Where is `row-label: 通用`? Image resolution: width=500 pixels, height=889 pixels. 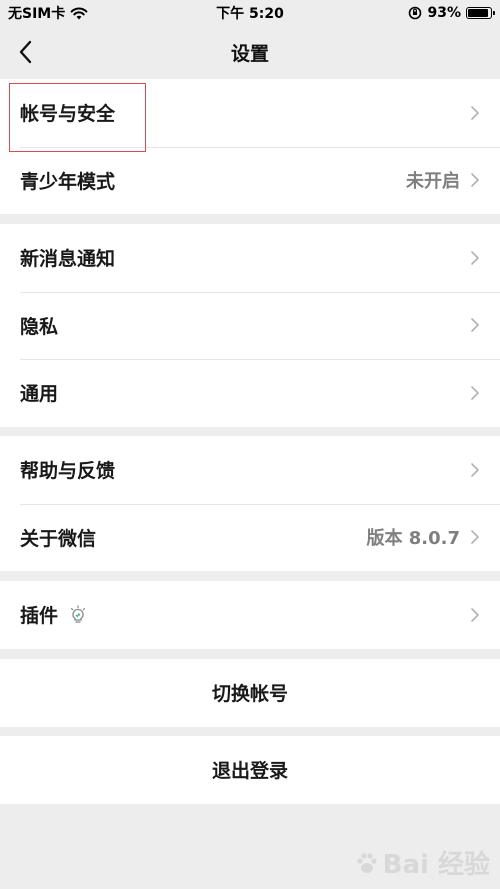 row-label: 通用 is located at coordinates (39, 394).